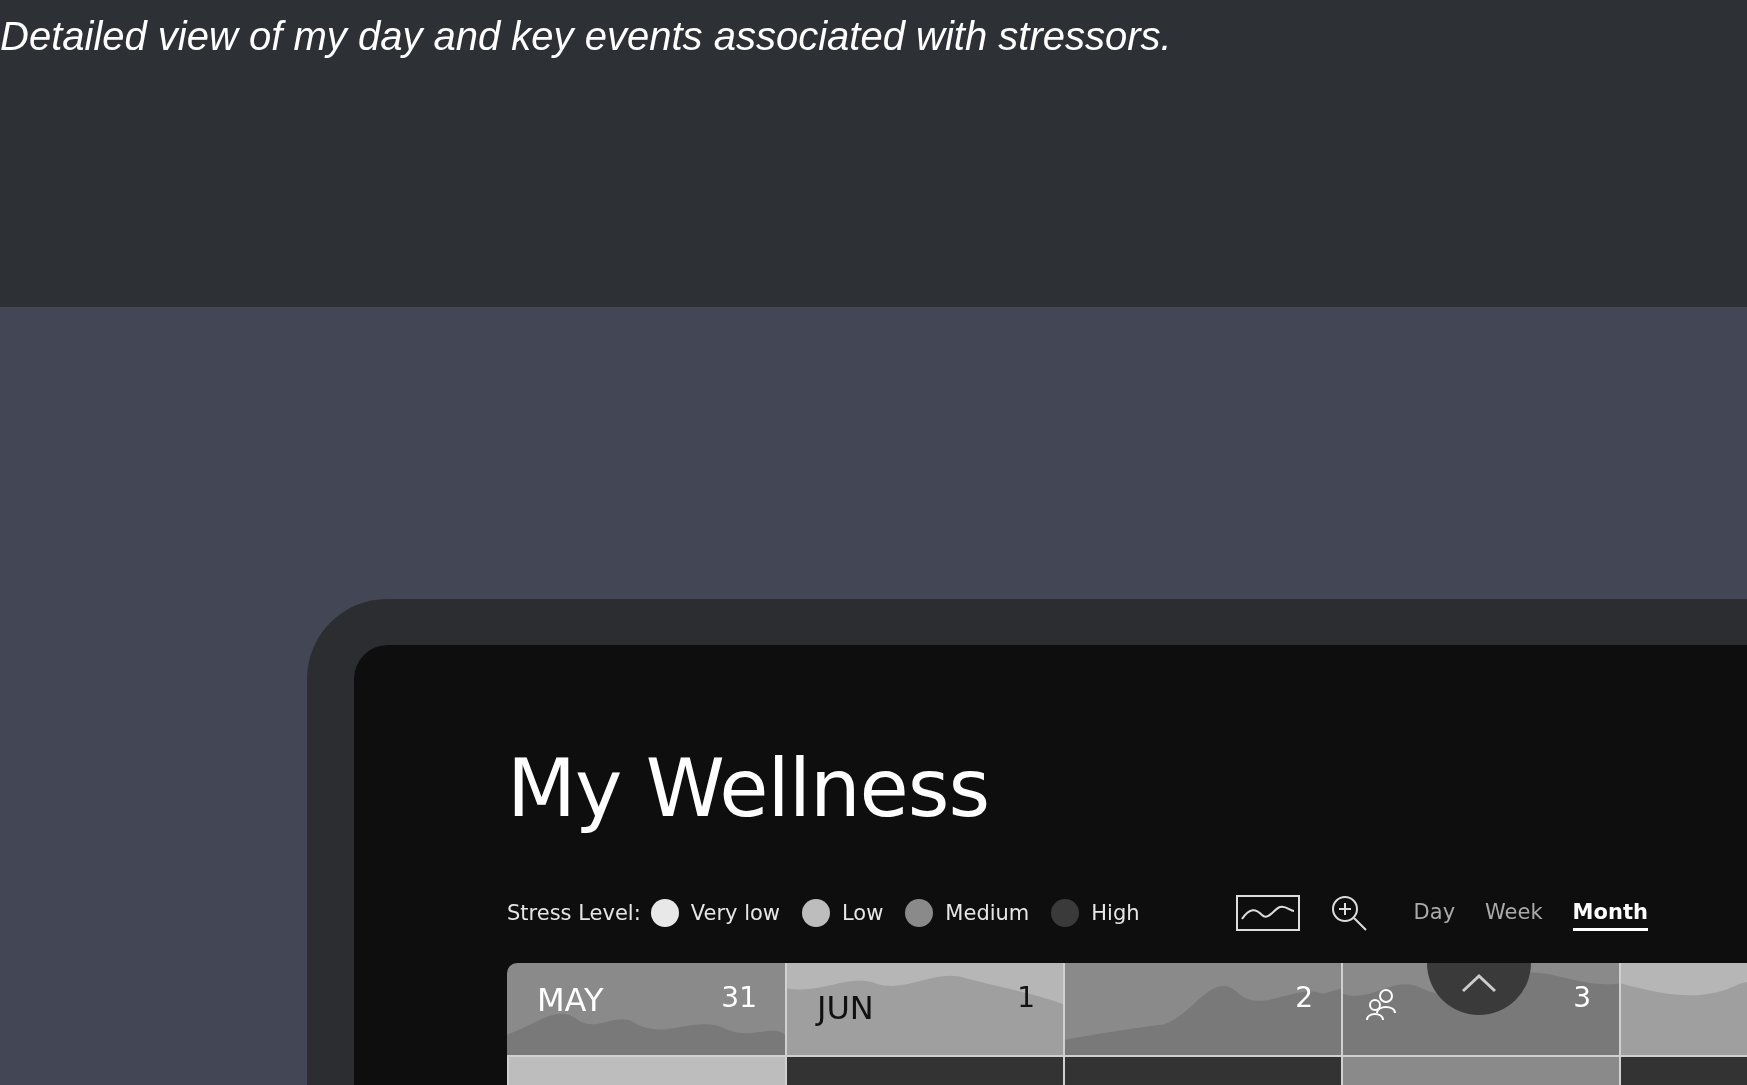  Describe the element at coordinates (1480, 1009) in the screenshot. I see `calendar-day: 3` at that location.